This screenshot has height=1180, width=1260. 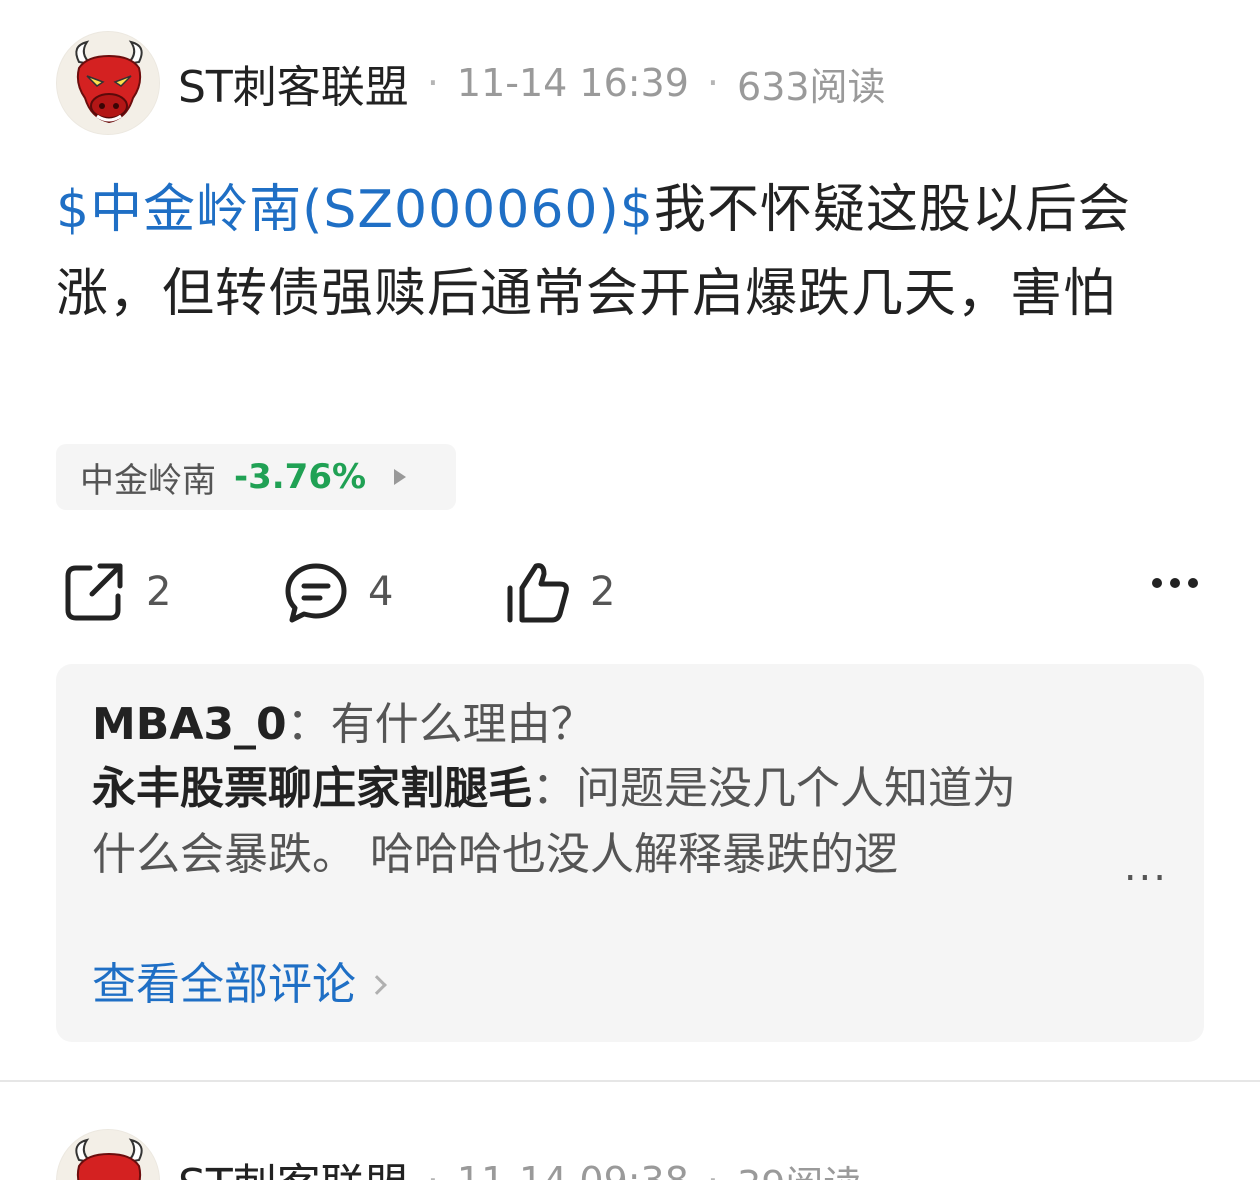 What do you see at coordinates (400, 477) in the screenshot?
I see `play-arrow-icon` at bounding box center [400, 477].